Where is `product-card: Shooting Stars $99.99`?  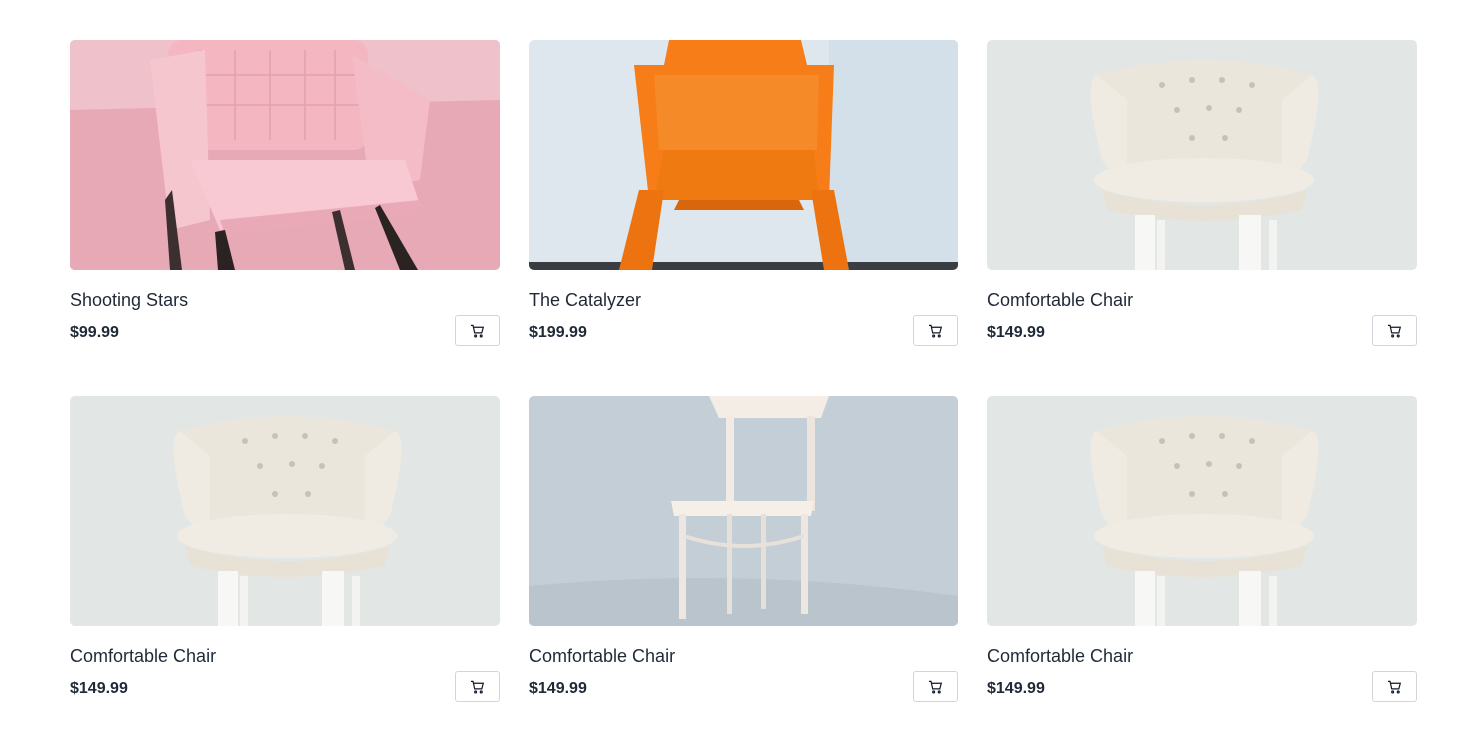
product-card: Shooting Stars $99.99 is located at coordinates (285, 218).